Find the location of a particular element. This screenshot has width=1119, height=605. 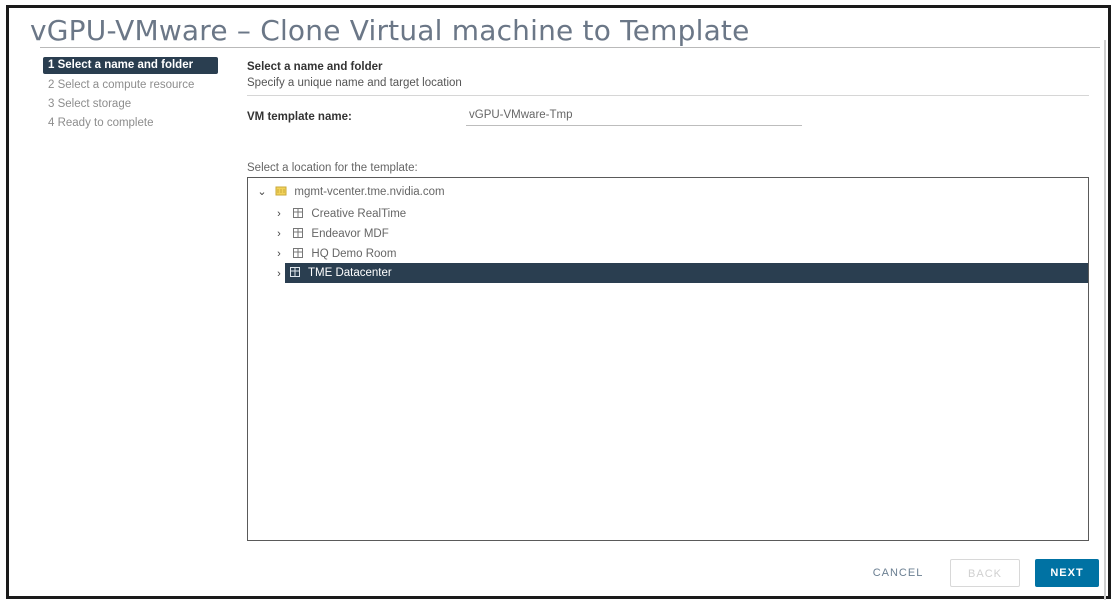

step-select-storage: 3 Select storage is located at coordinates (90, 104).